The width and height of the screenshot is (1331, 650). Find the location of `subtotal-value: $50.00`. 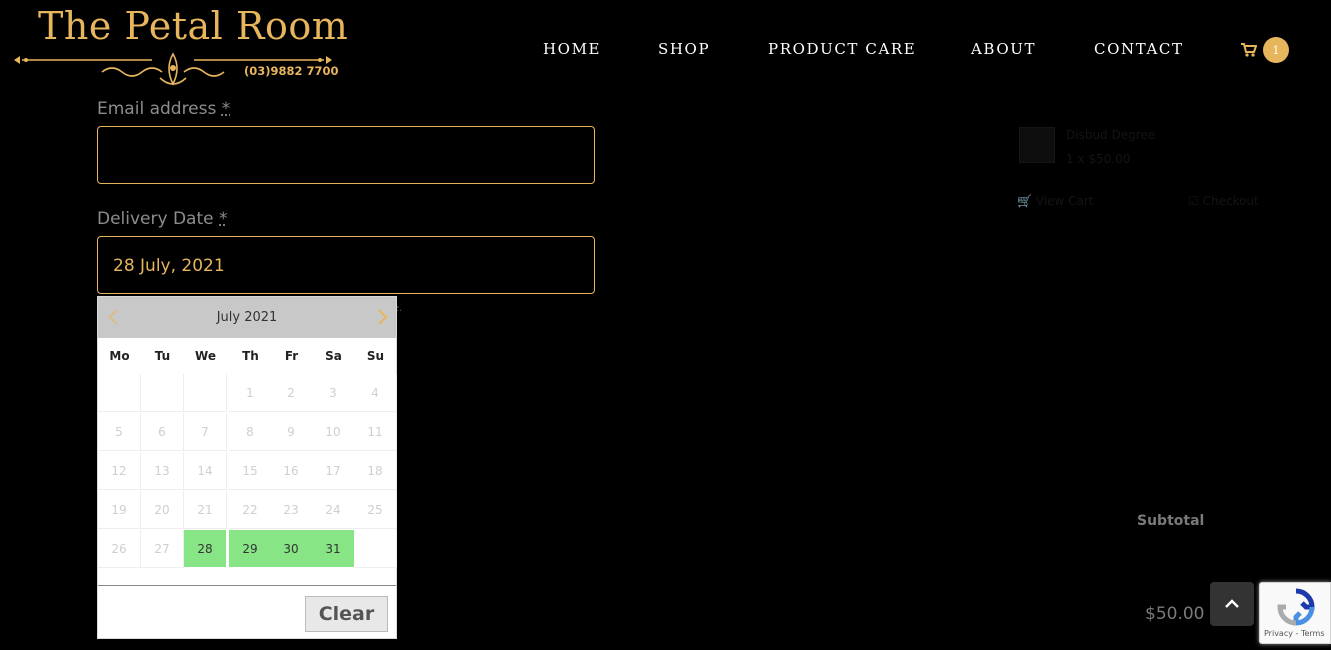

subtotal-value: $50.00 is located at coordinates (1175, 614).